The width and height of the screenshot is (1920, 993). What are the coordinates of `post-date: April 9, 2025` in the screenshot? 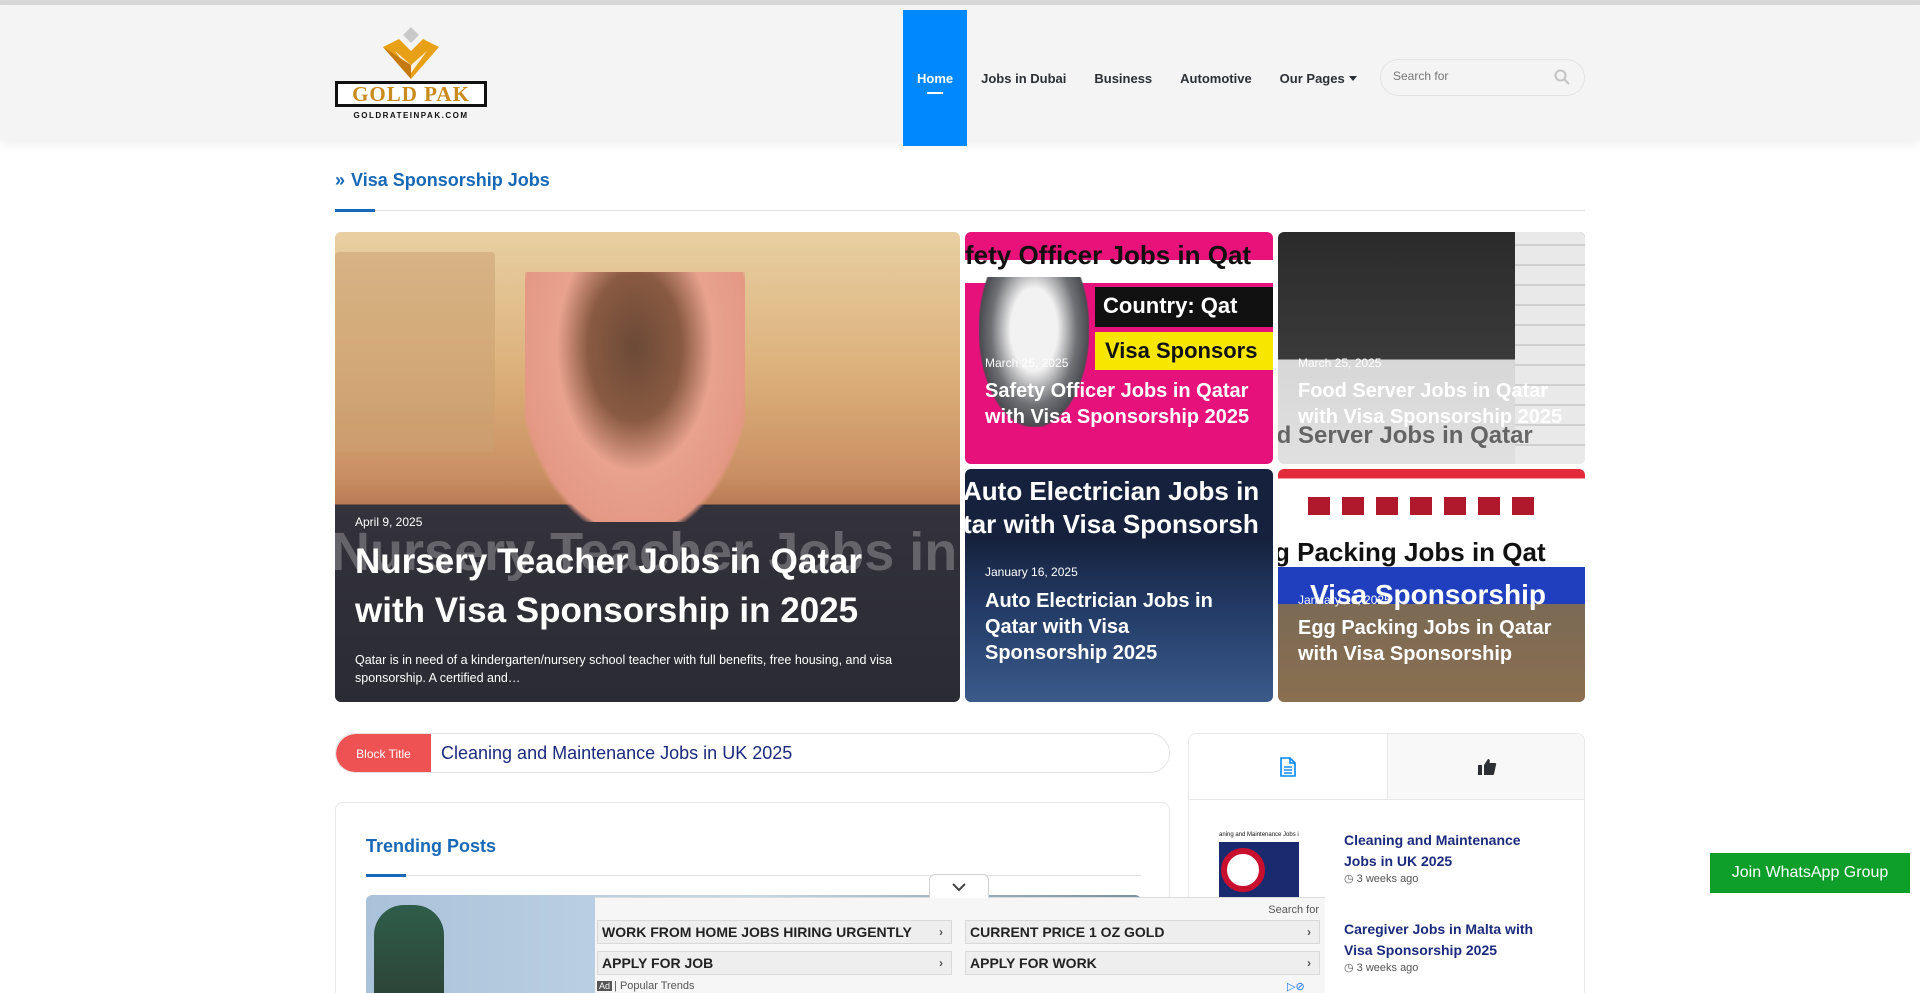 It's located at (389, 522).